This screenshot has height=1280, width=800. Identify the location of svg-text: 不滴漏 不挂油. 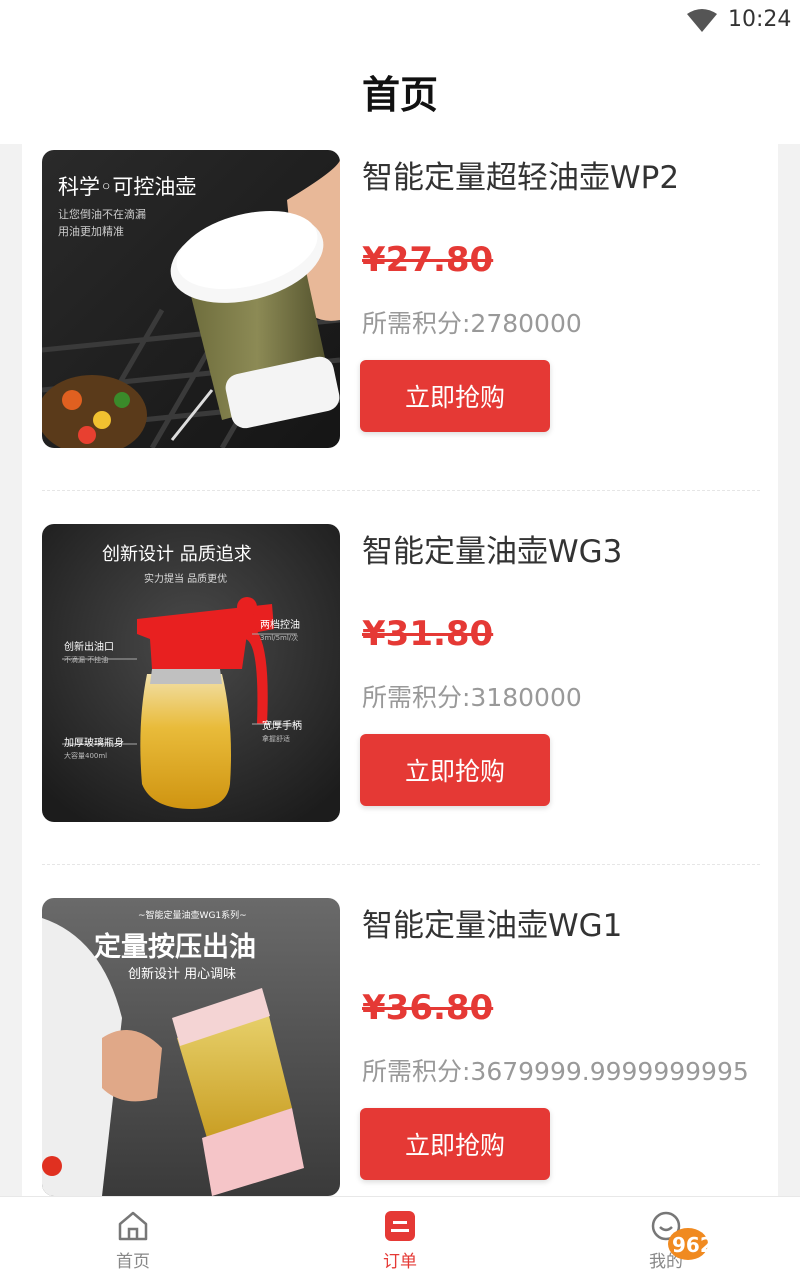
(86, 659).